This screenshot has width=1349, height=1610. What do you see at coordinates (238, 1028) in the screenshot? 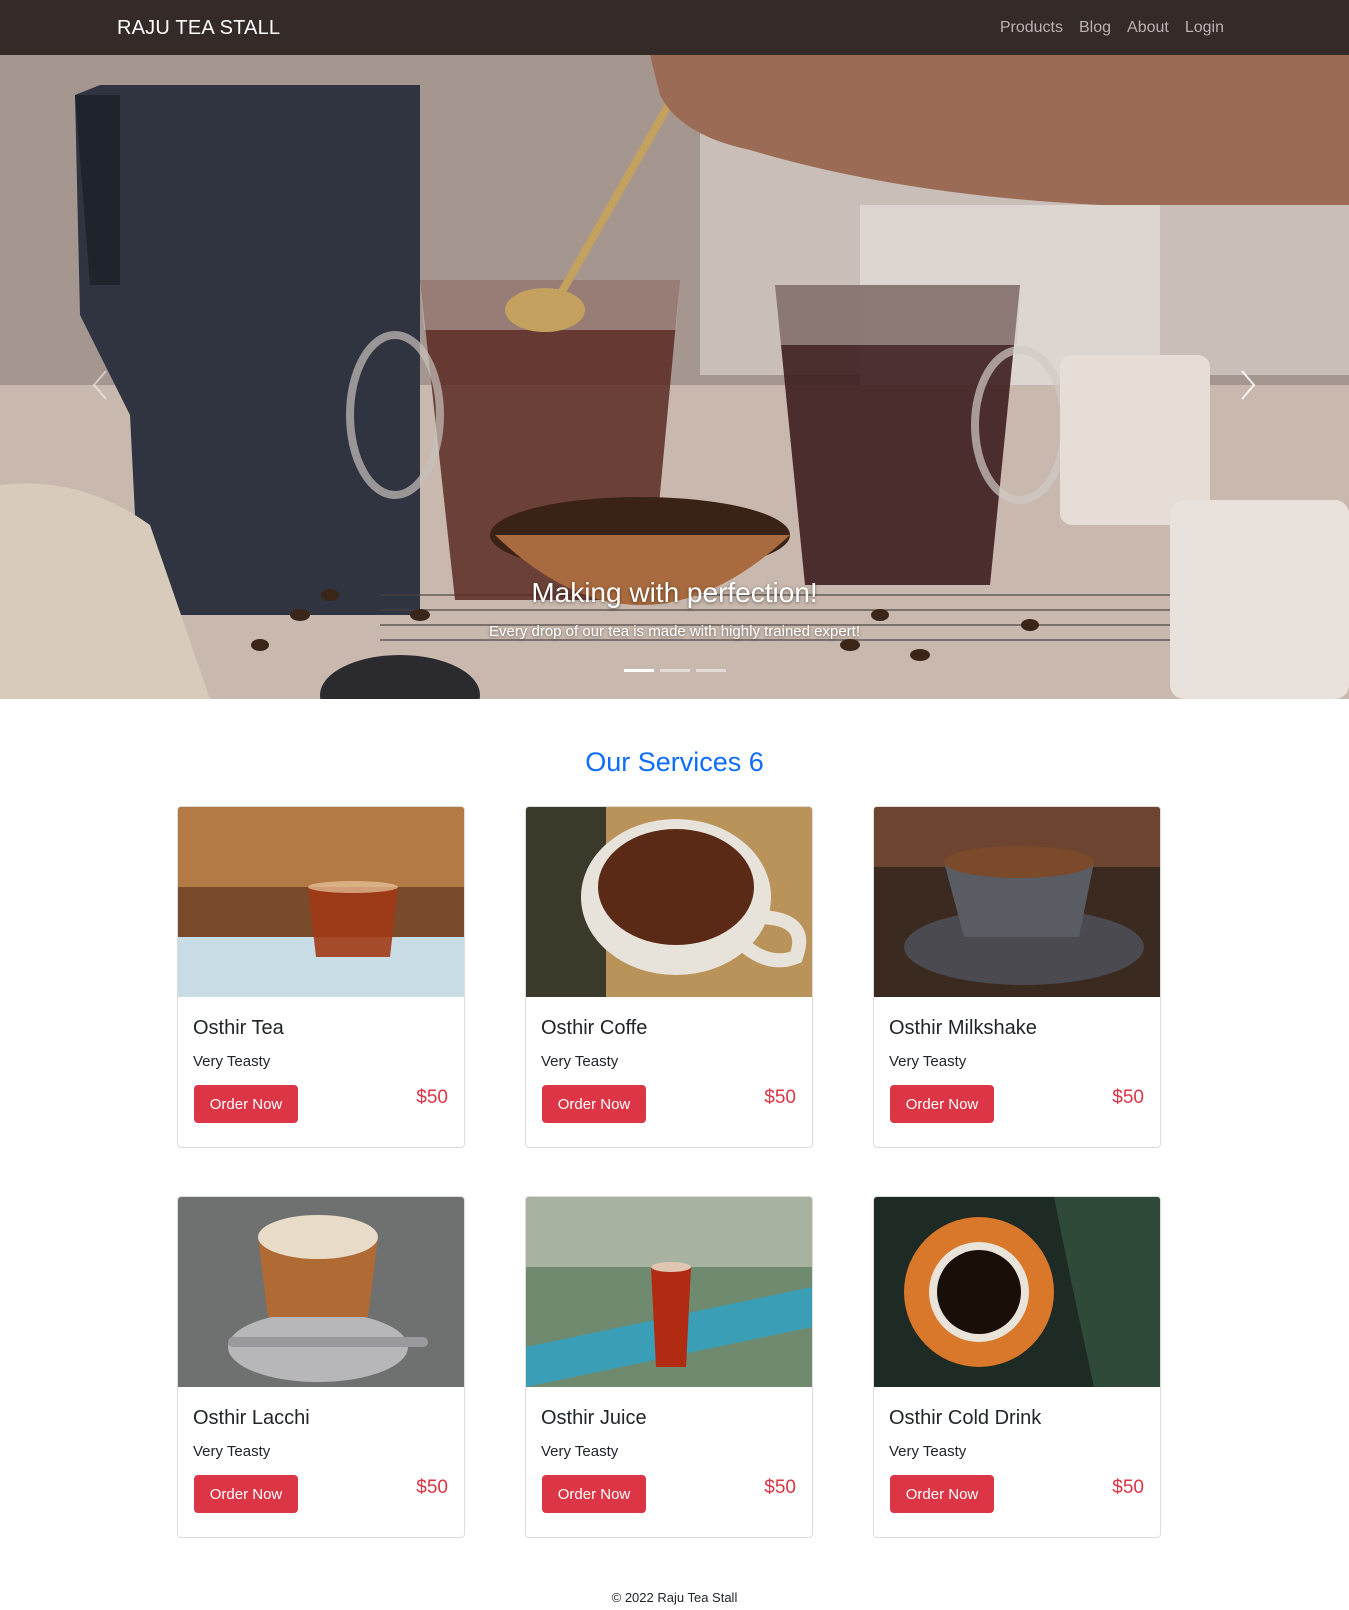
I see `card-title: Osthir Tea` at bounding box center [238, 1028].